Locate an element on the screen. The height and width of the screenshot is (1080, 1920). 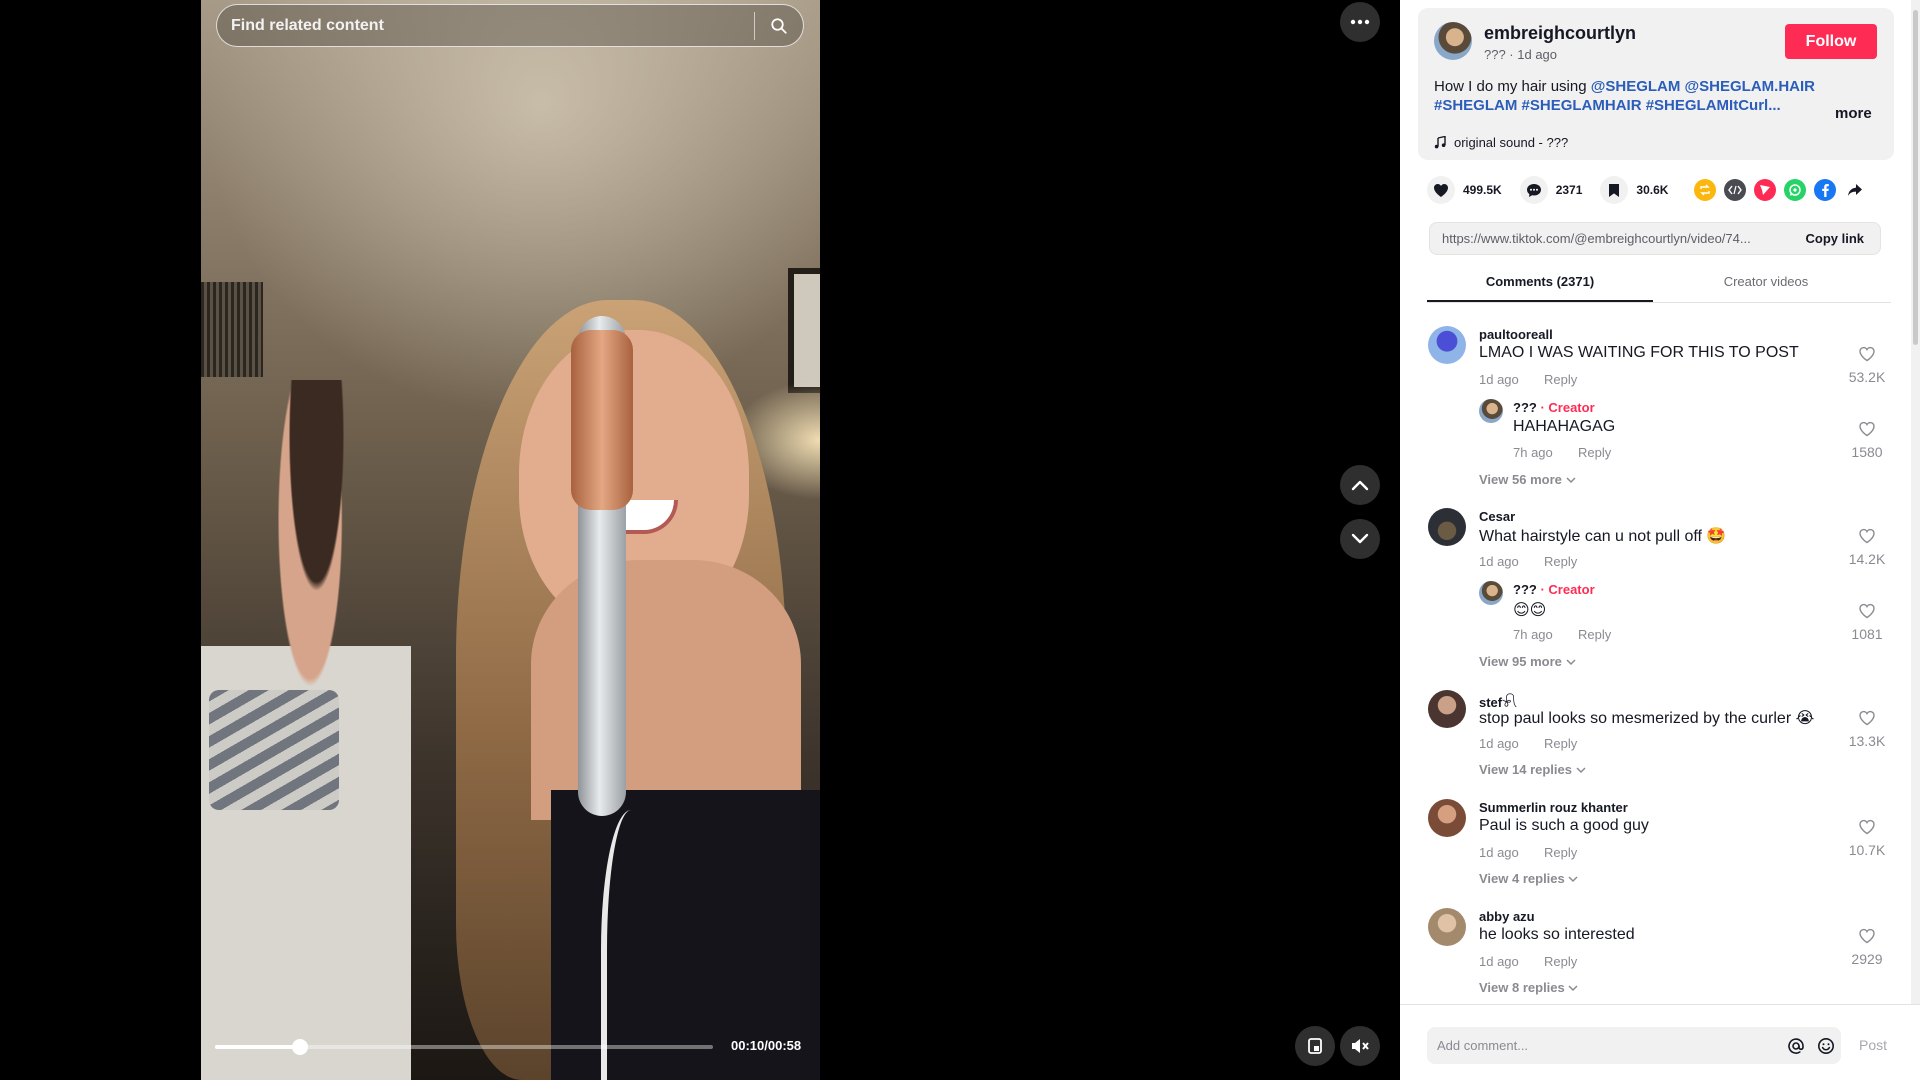
video-scene-vent is located at coordinates (232, 329).